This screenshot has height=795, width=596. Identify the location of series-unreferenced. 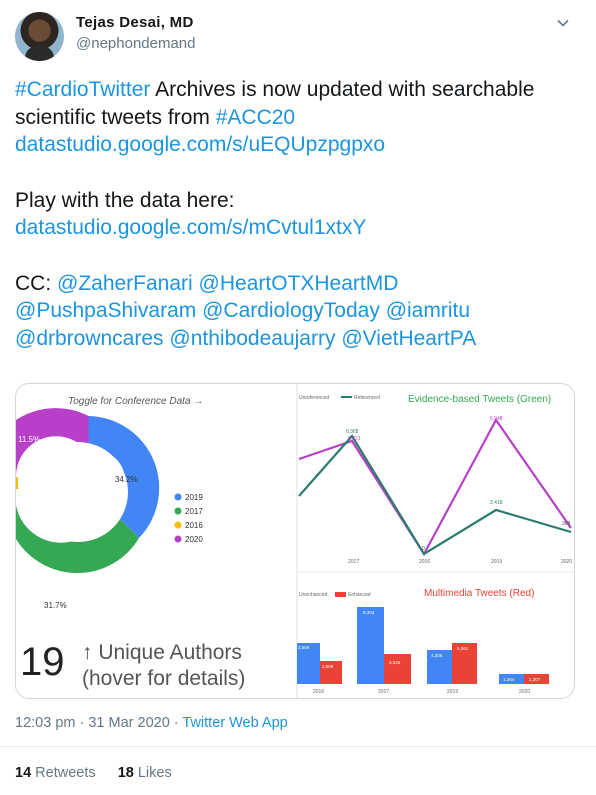
(435, 487).